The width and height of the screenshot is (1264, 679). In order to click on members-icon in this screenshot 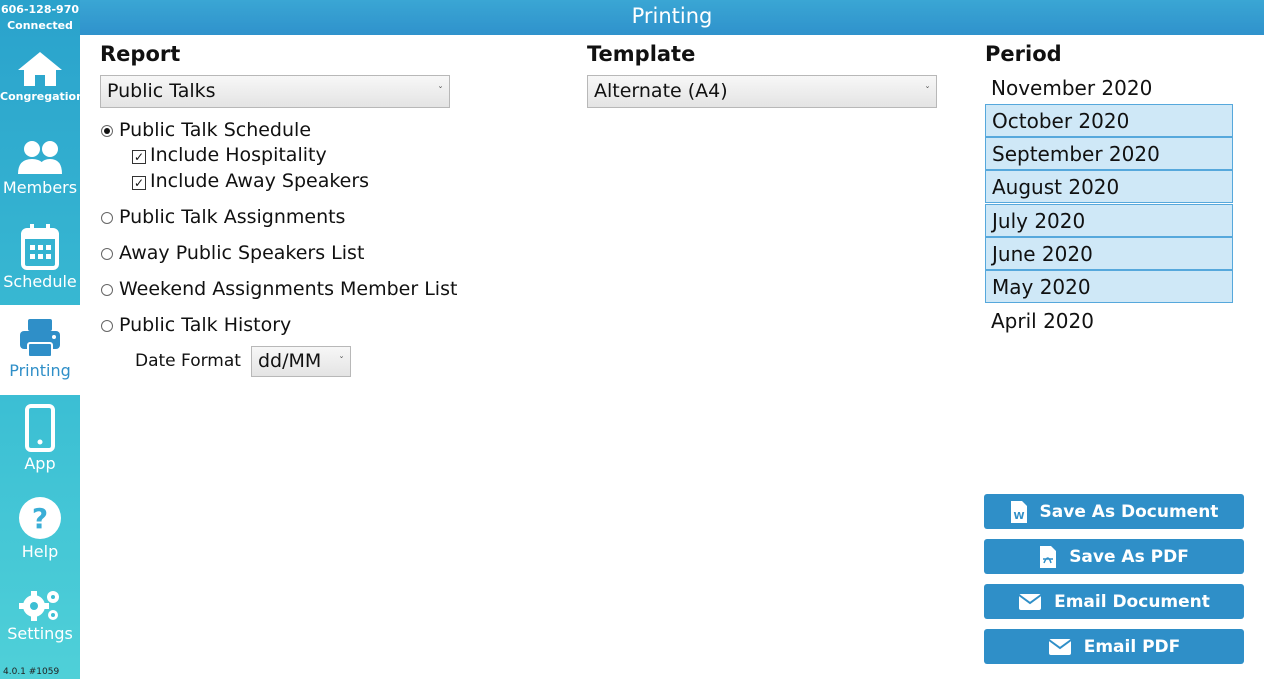, I will do `click(40, 157)`.